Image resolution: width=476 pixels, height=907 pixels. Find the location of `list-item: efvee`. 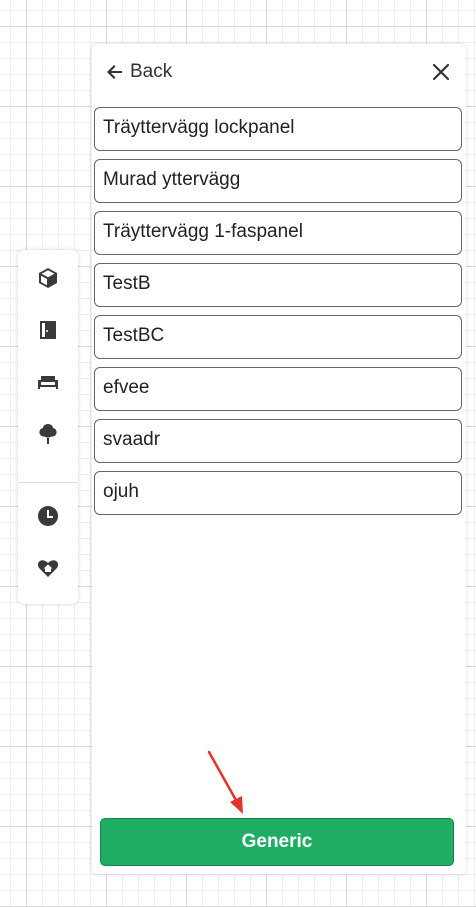

list-item: efvee is located at coordinates (278, 389).